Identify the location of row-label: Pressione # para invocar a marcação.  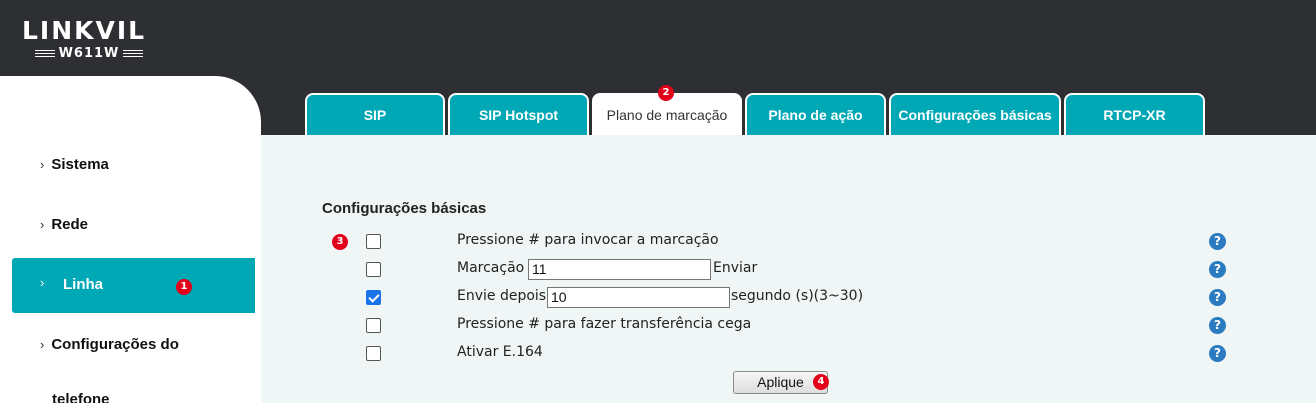
(588, 240).